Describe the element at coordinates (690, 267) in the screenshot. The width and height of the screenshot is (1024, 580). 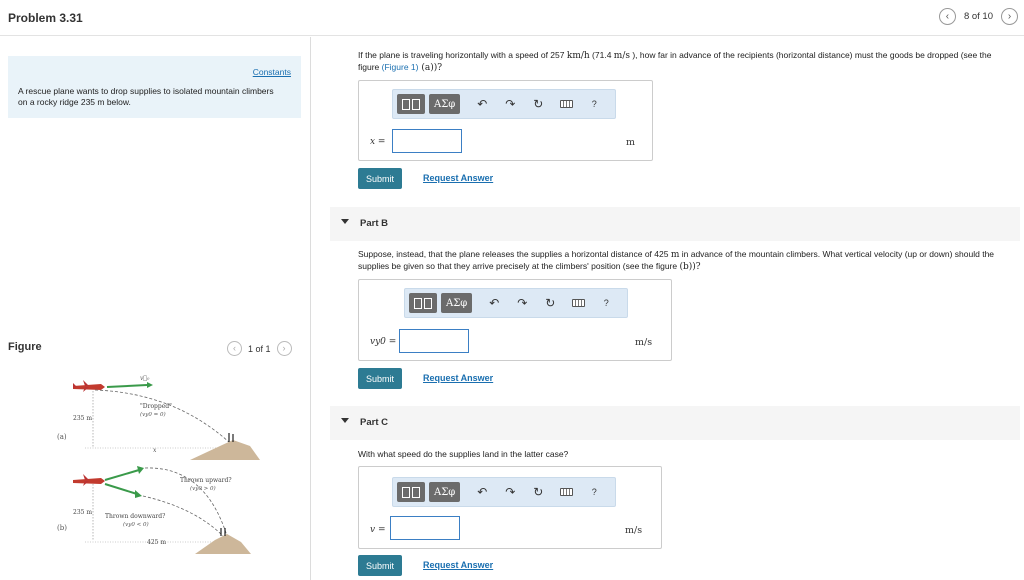
I see `part-b-figure-ref: (b))?` at that location.